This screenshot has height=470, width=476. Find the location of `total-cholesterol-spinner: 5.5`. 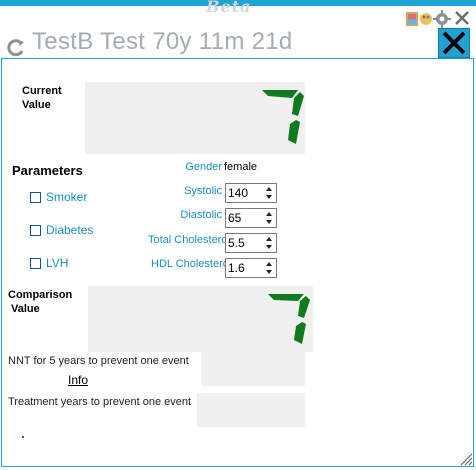

total-cholesterol-spinner: 5.5 is located at coordinates (251, 243).